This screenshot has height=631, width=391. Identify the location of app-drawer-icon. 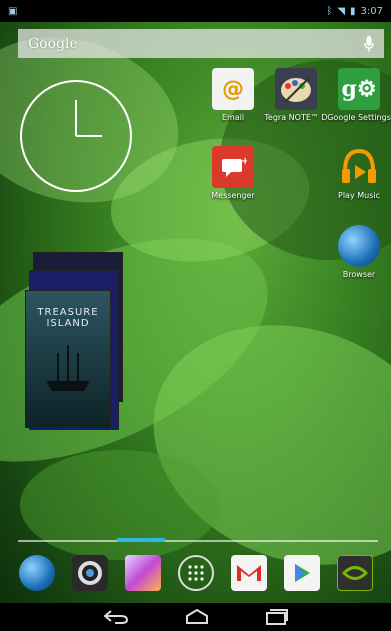
(195, 572).